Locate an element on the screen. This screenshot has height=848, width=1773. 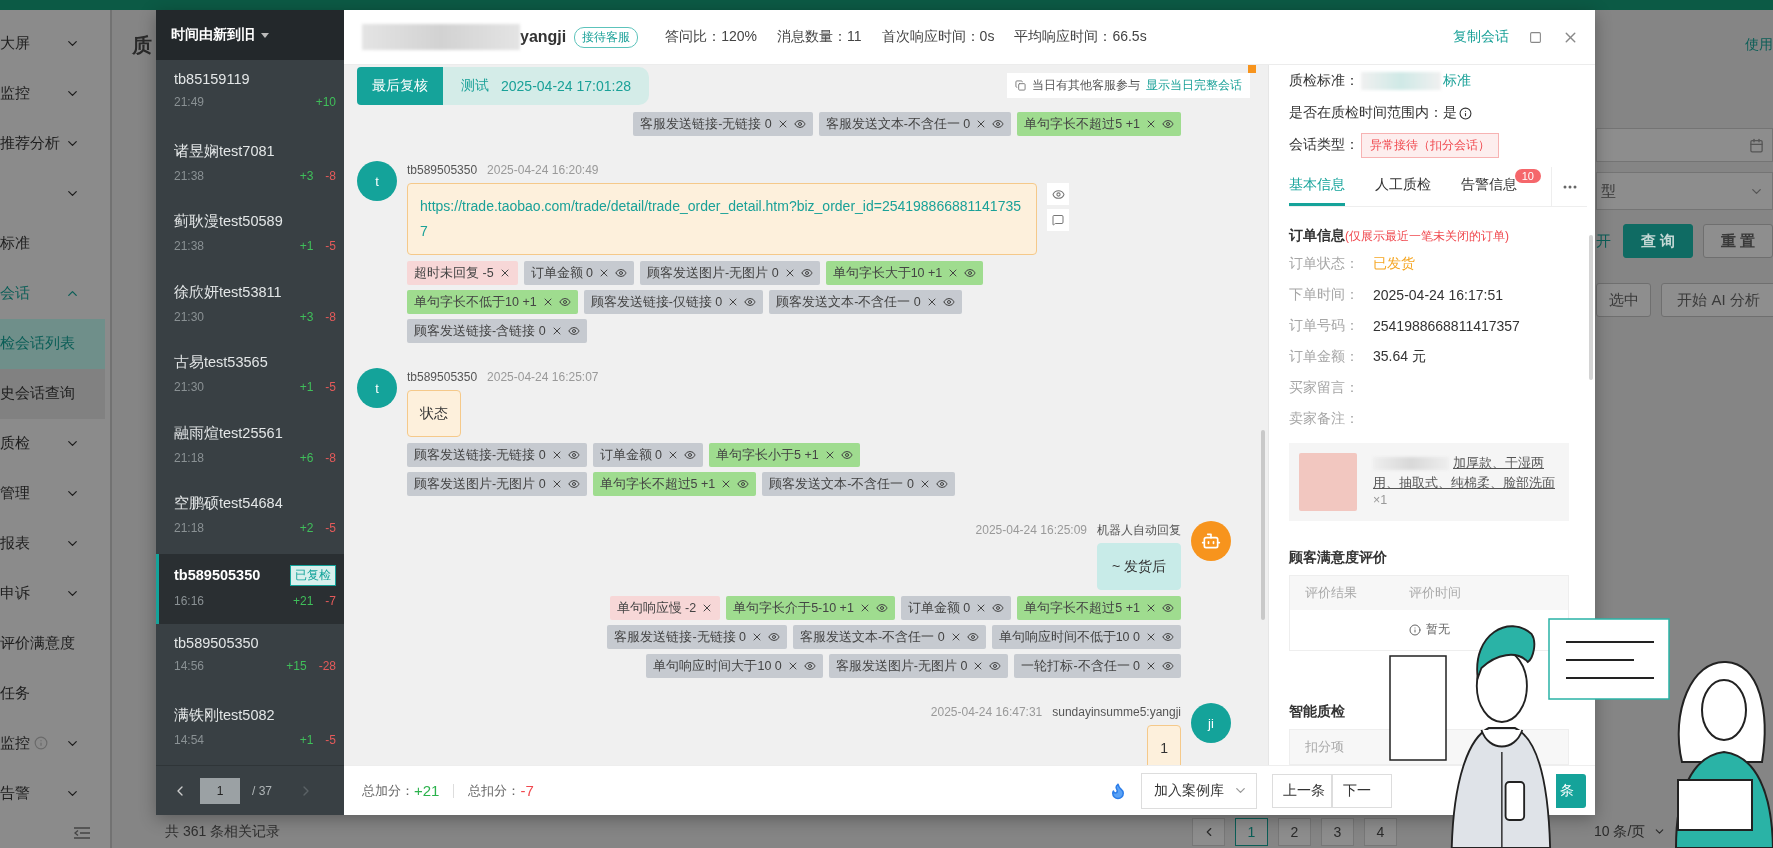
flame-icon is located at coordinates (1118, 790).